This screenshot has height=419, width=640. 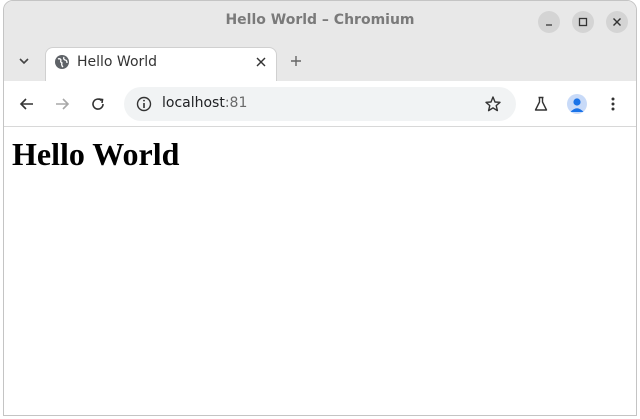 I want to click on star-icon, so click(x=493, y=104).